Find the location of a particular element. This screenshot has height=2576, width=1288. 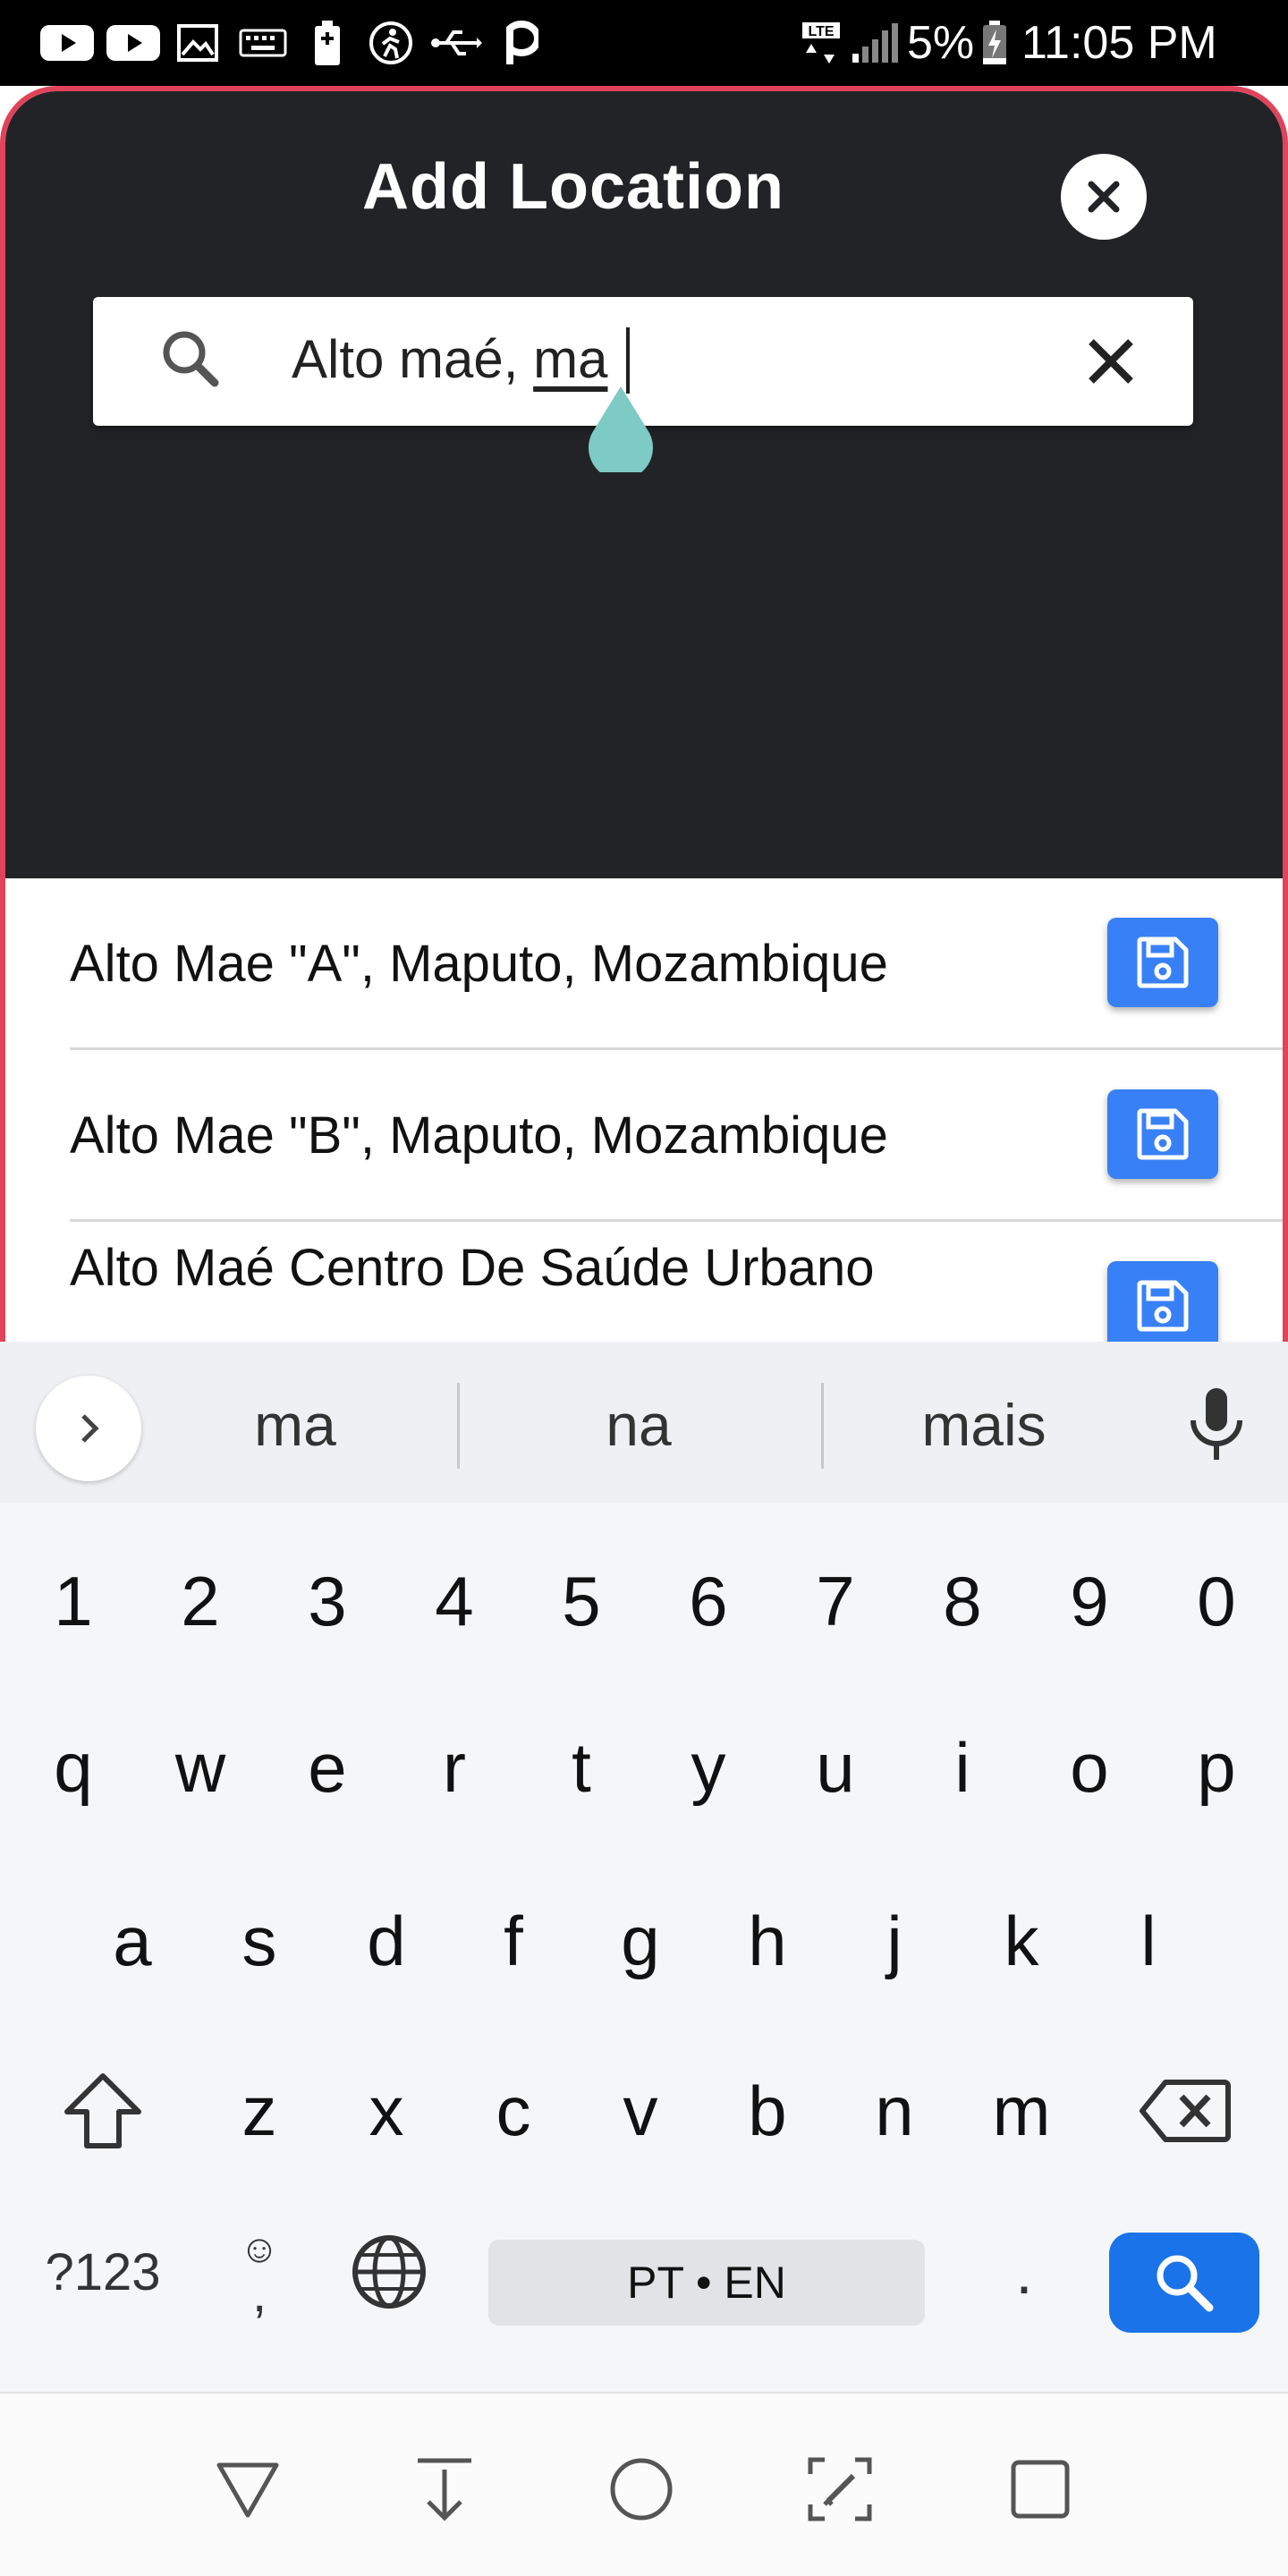

key-l: l is located at coordinates (1148, 1940).